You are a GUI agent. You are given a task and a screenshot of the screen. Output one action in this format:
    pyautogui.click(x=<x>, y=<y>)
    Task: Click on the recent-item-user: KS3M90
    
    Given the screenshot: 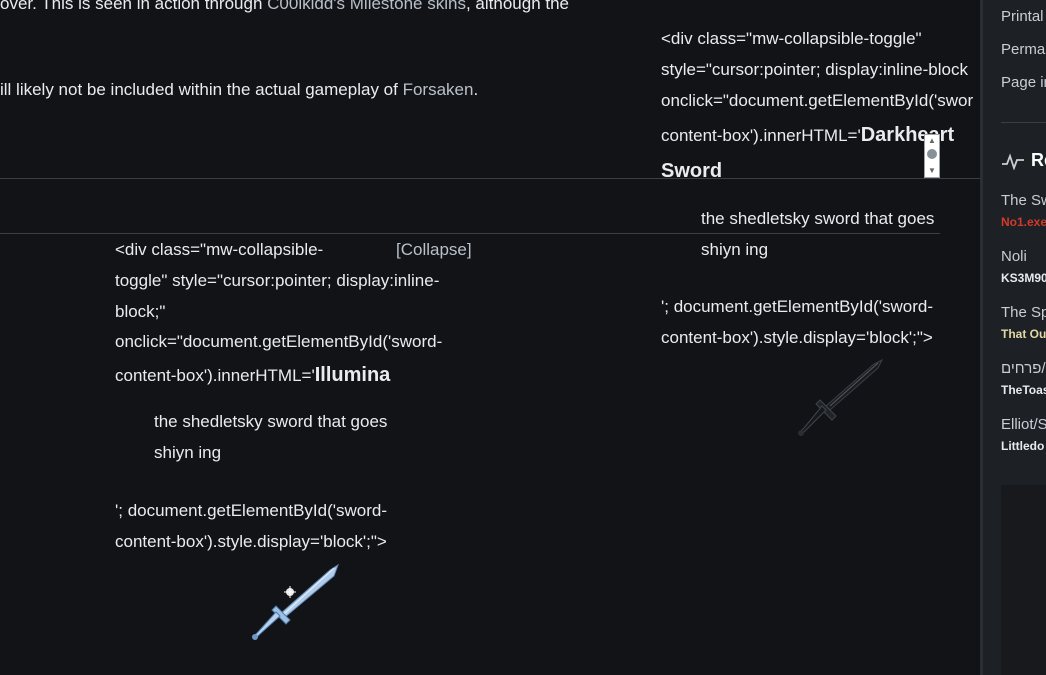 What is the action you would take?
    pyautogui.click(x=1023, y=278)
    